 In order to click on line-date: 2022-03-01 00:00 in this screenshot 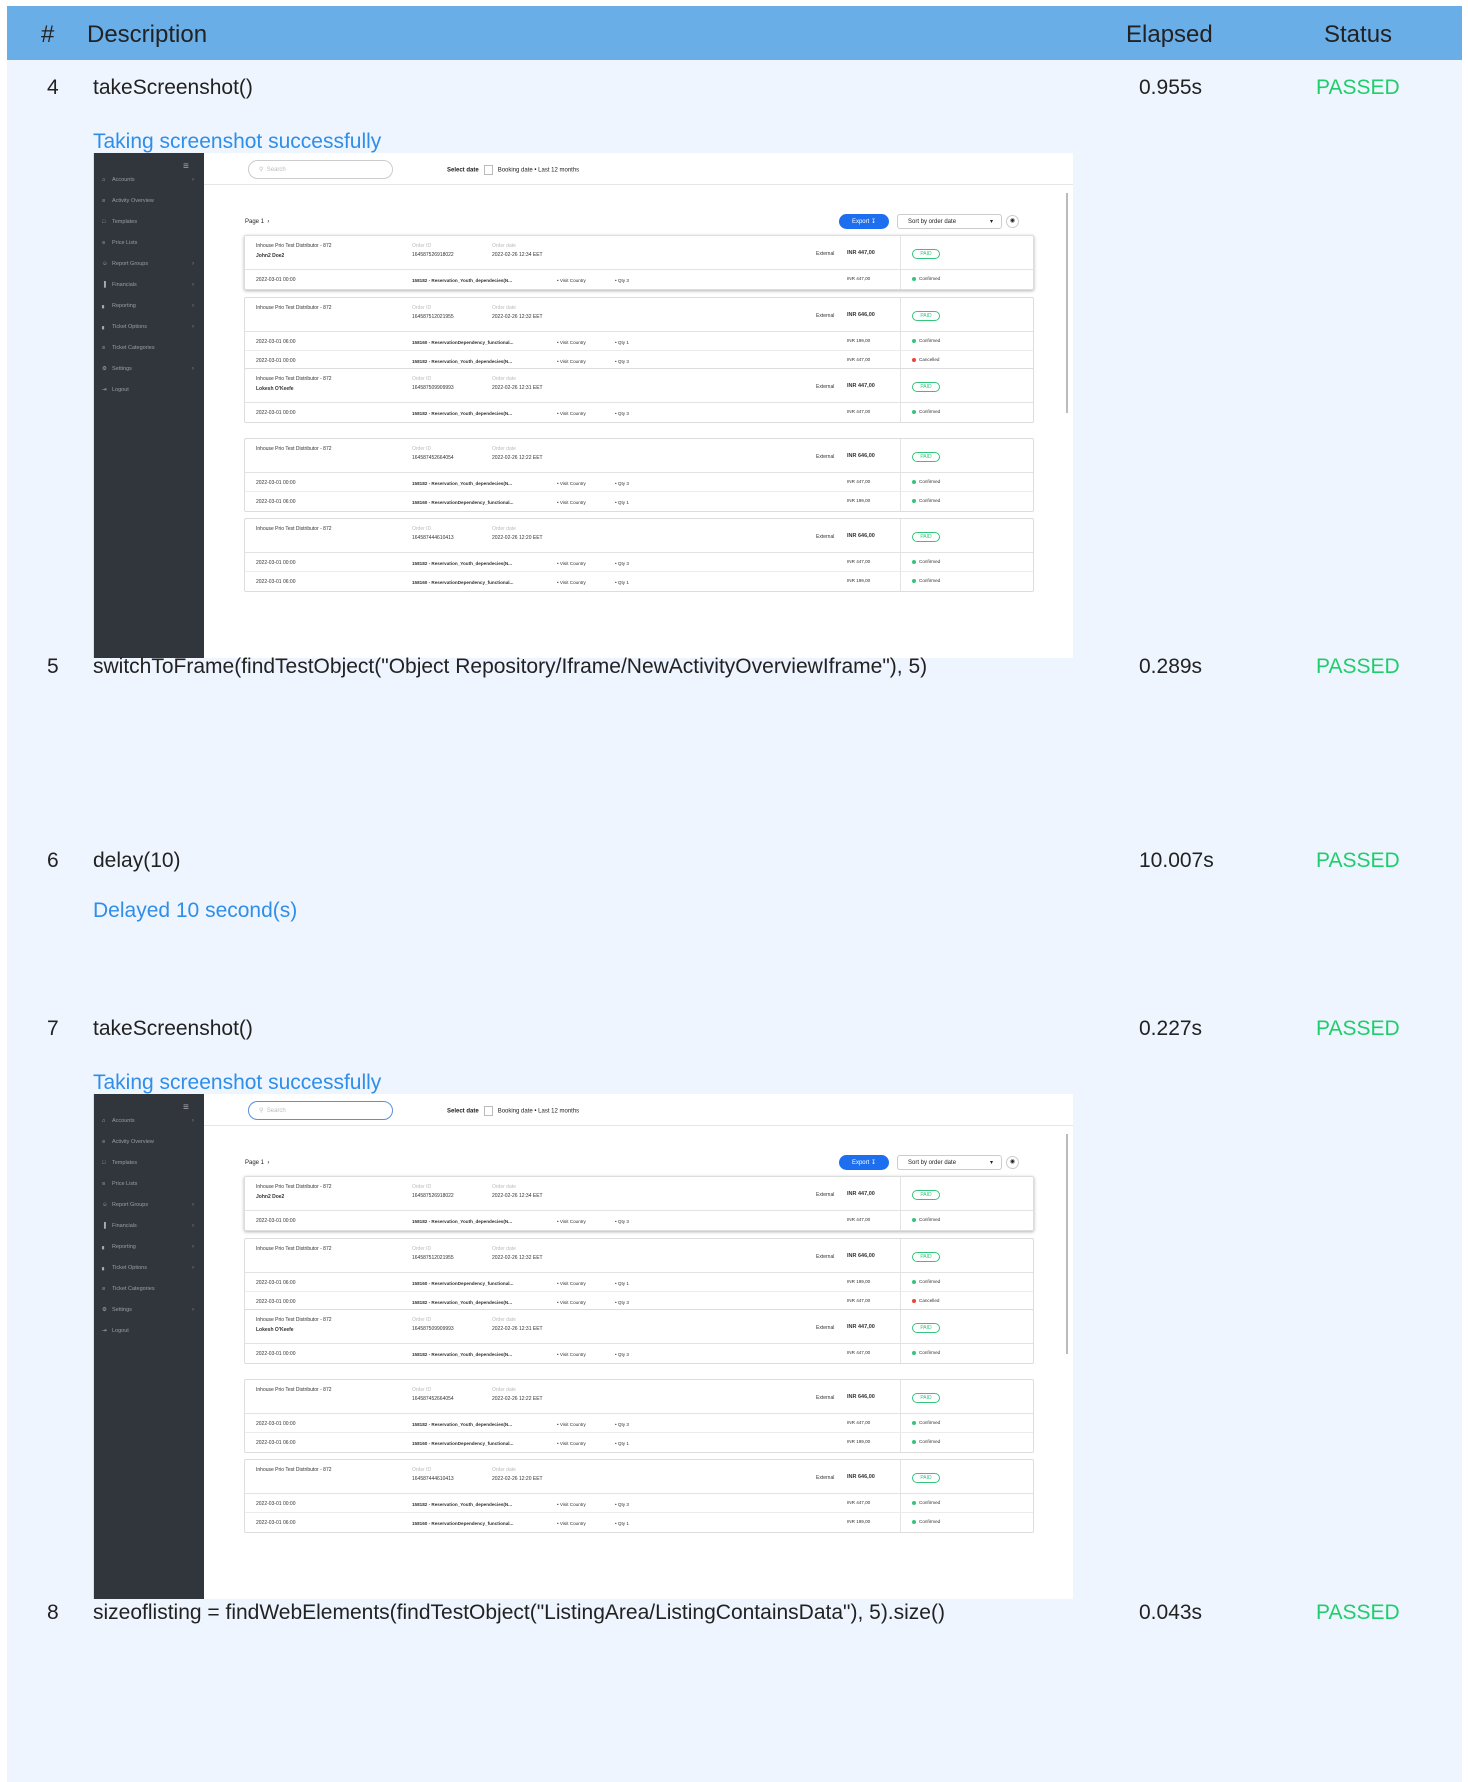, I will do `click(276, 361)`.